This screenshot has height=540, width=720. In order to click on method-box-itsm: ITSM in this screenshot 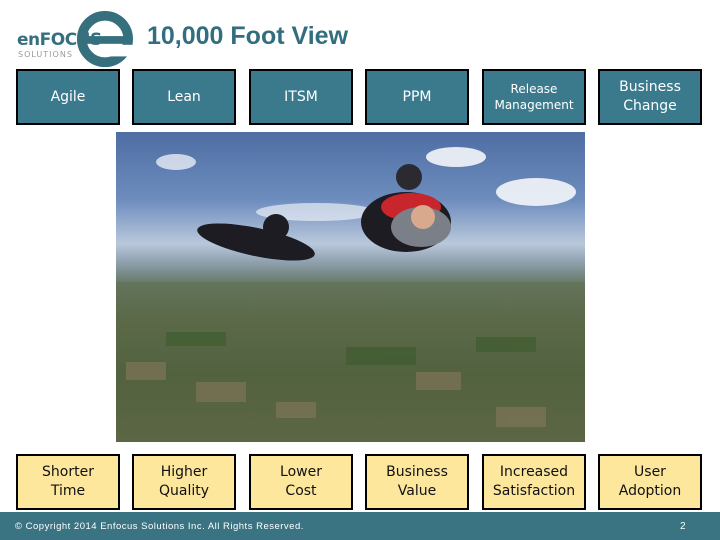, I will do `click(301, 97)`.